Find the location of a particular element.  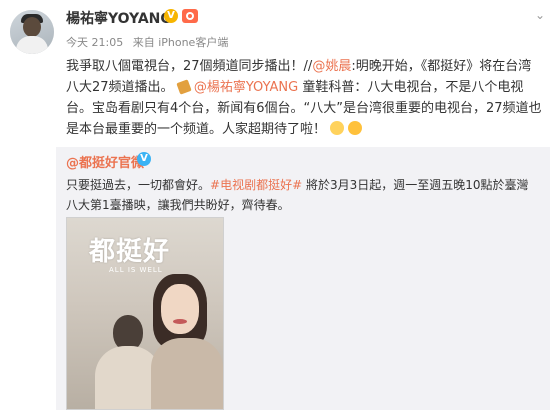

member-rank-icon is located at coordinates (190, 16).